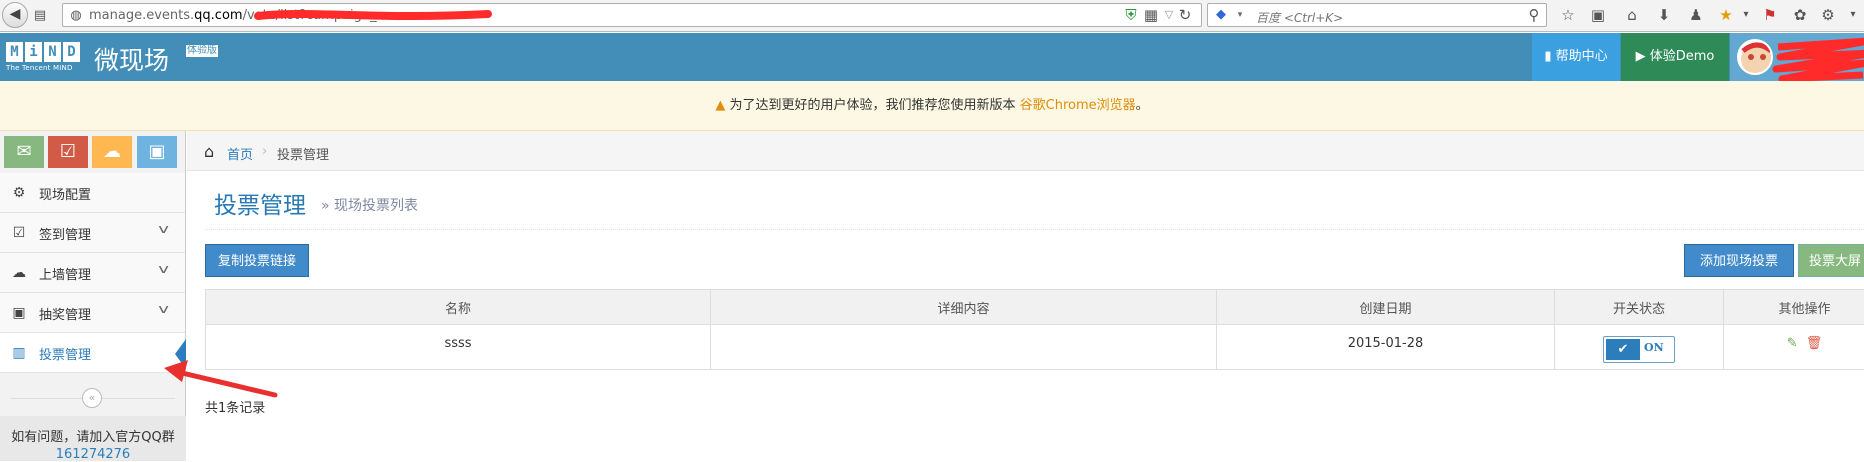  I want to click on add-vote-button: 添加现场投票, so click(1739, 260).